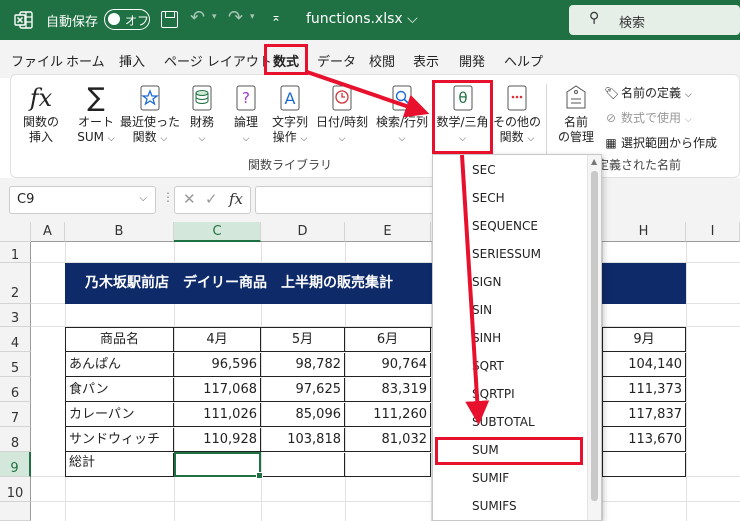 This screenshot has width=740, height=521. I want to click on arrow-math-to-sum, so click(475, 289).